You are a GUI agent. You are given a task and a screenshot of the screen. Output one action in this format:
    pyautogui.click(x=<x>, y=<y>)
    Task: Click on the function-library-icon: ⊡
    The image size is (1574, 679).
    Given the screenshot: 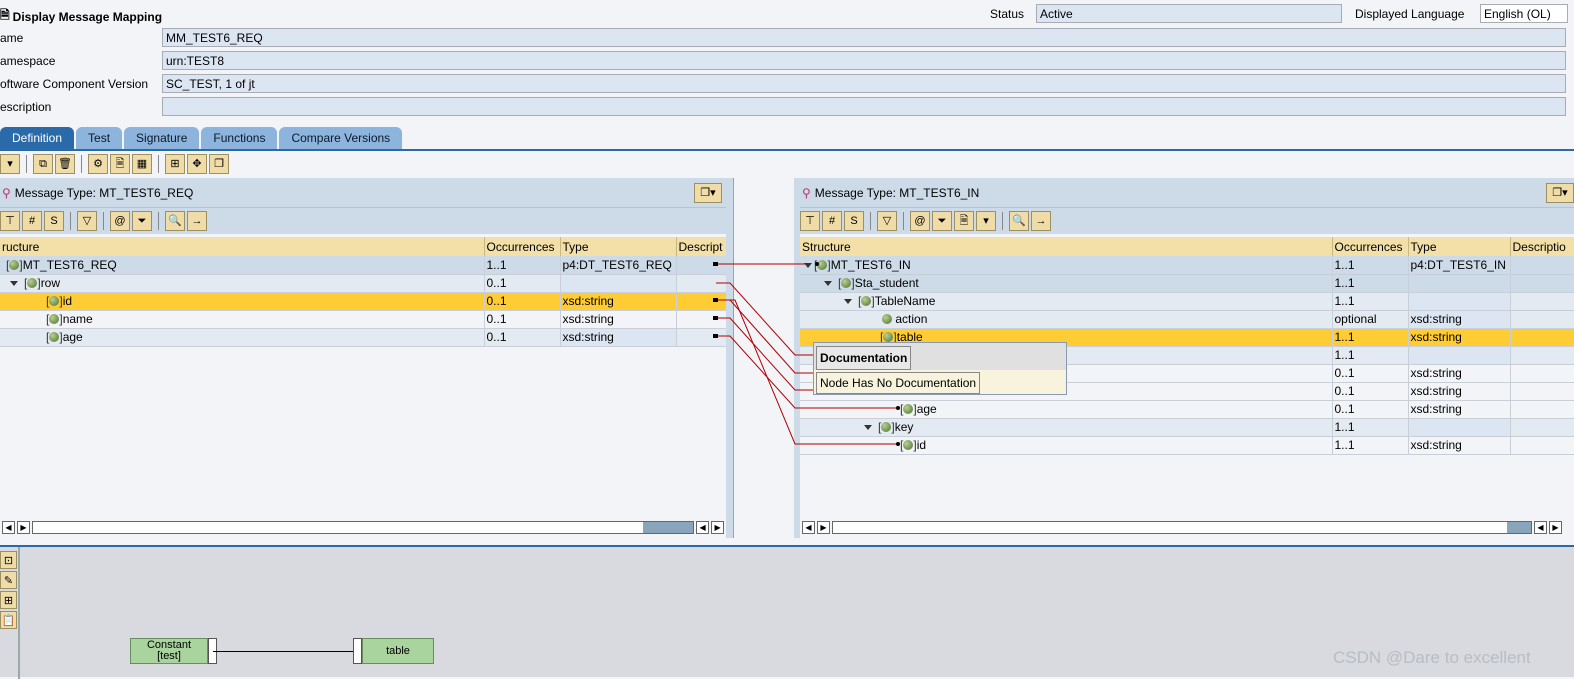 What is the action you would take?
    pyautogui.click(x=8, y=560)
    